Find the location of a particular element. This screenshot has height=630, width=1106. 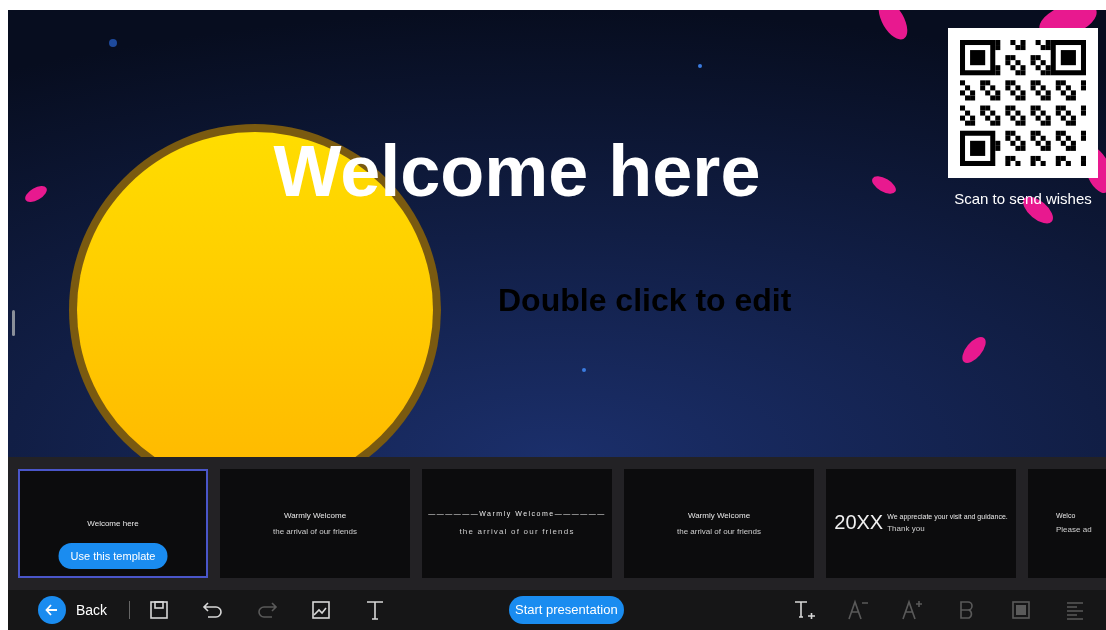

template-thumbnail: Welcome here Use this template is located at coordinates (113, 523).